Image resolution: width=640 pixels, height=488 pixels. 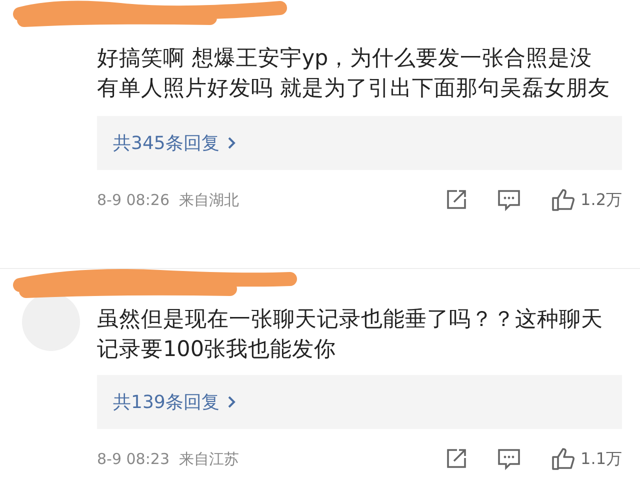 What do you see at coordinates (168, 459) in the screenshot?
I see `comment-date: 8-9 08:23 来自江苏` at bounding box center [168, 459].